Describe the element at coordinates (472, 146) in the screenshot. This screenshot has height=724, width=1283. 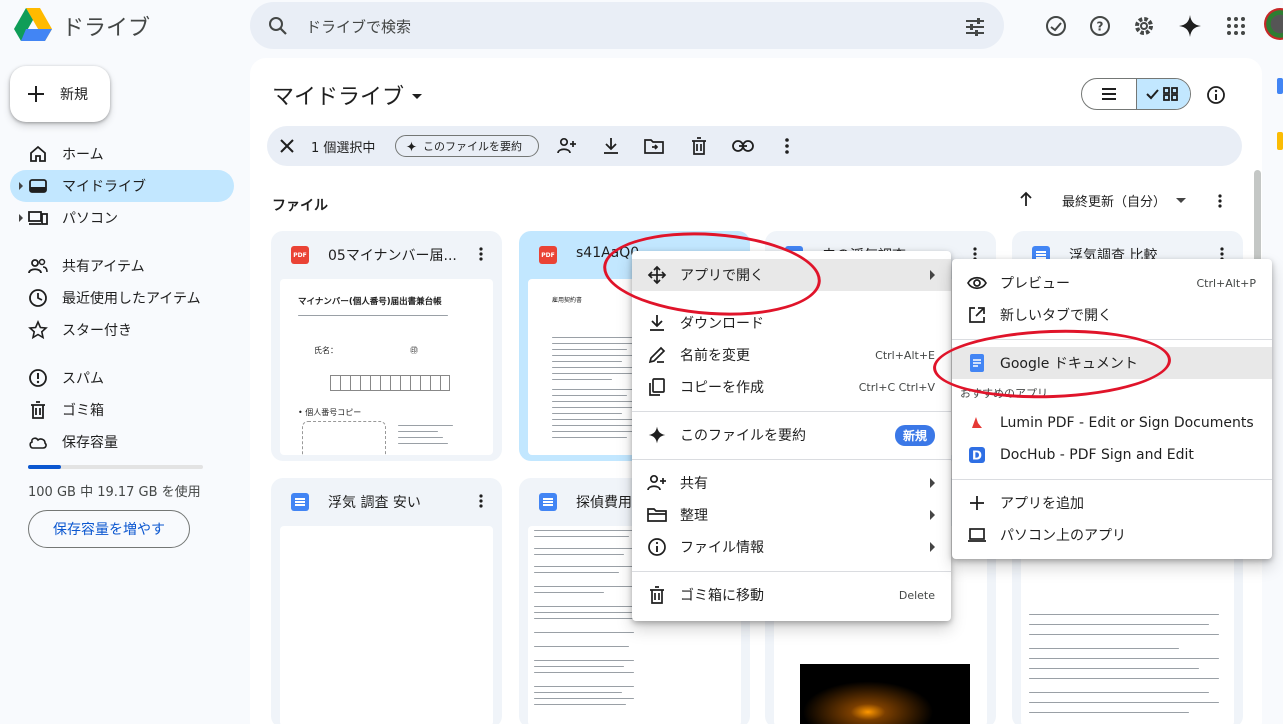
I see `summarize-chip-label: このファイルを要約` at that location.